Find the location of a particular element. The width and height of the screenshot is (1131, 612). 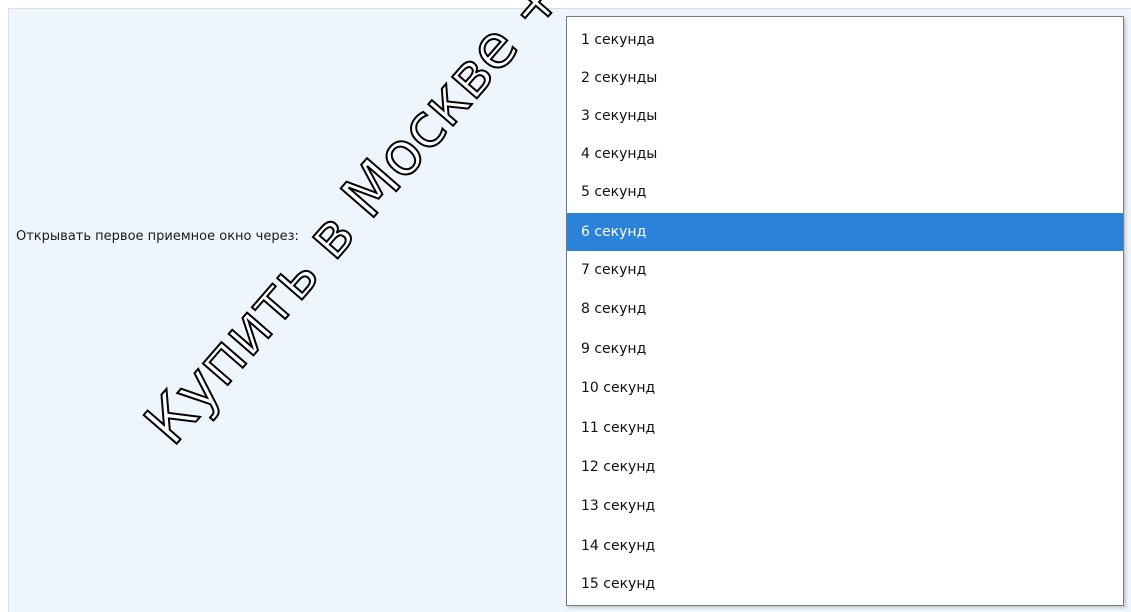

dropdown-option: 2 секунды is located at coordinates (845, 78).